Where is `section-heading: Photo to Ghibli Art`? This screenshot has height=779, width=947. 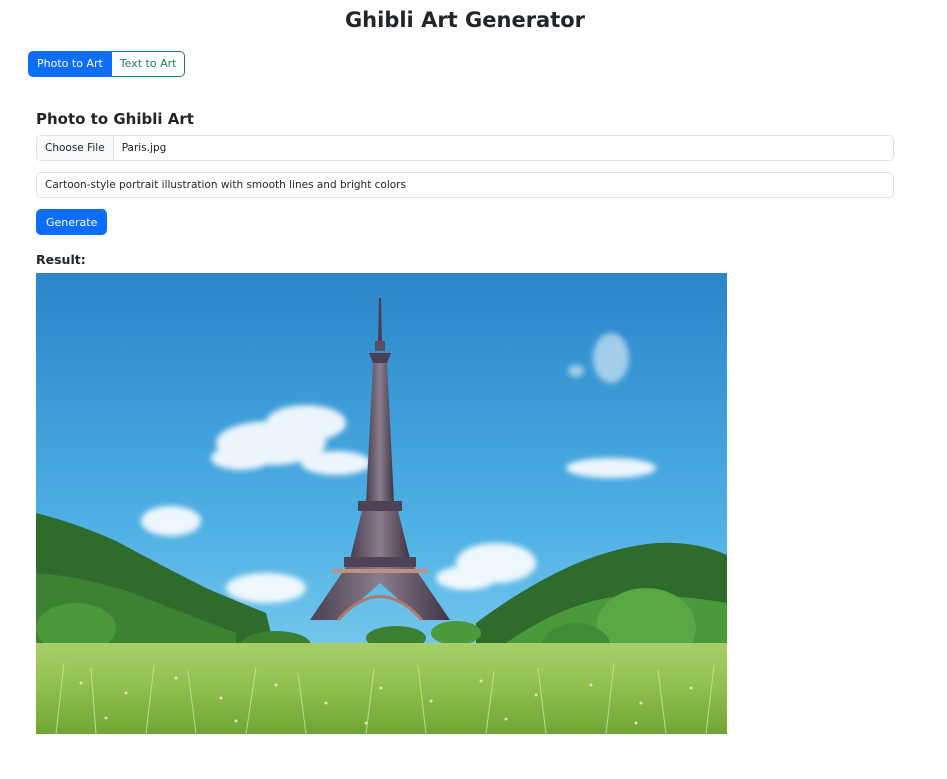
section-heading: Photo to Ghibli Art is located at coordinates (115, 119).